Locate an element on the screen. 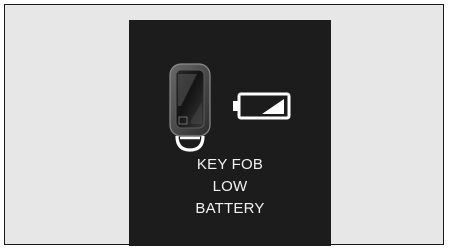  warning-line-1: KEY FOB is located at coordinates (230, 164).